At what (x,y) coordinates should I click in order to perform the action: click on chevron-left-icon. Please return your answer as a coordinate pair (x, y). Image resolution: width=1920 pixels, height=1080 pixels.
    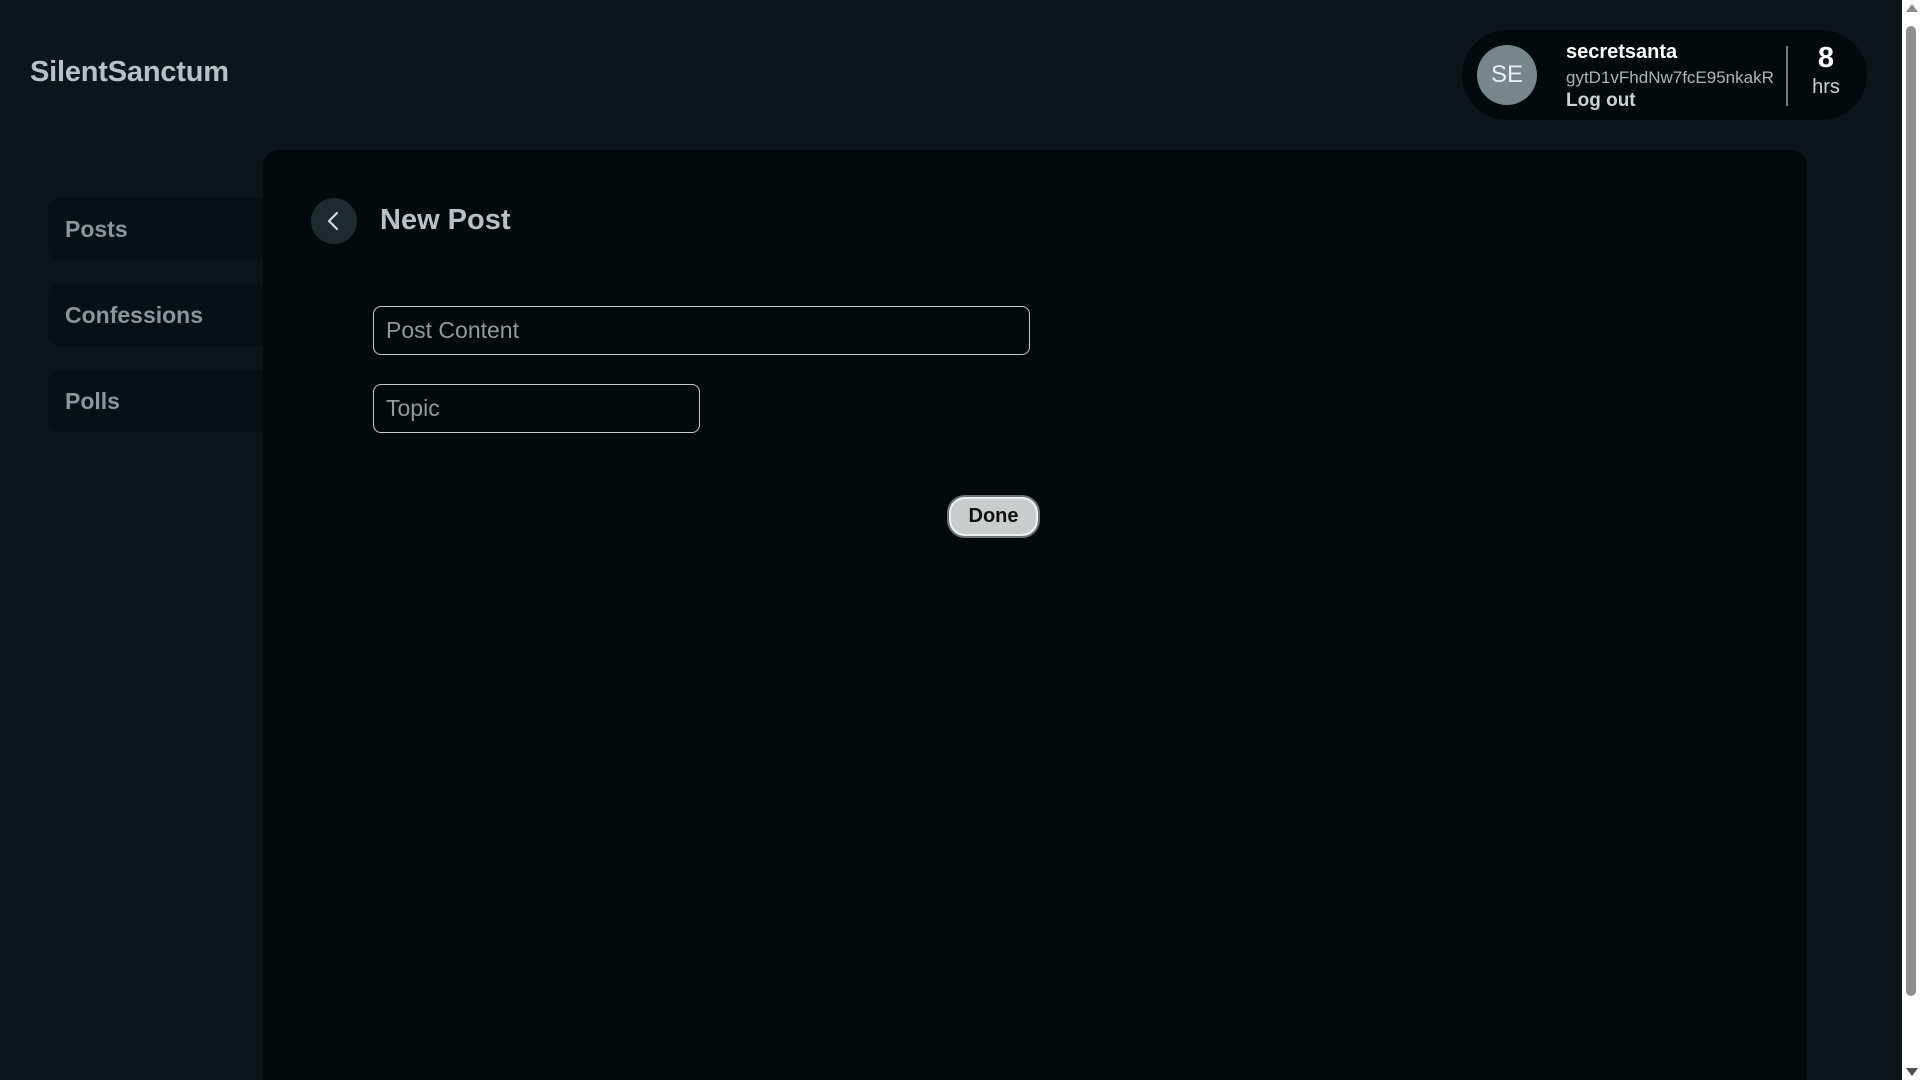
    Looking at the image, I should click on (333, 221).